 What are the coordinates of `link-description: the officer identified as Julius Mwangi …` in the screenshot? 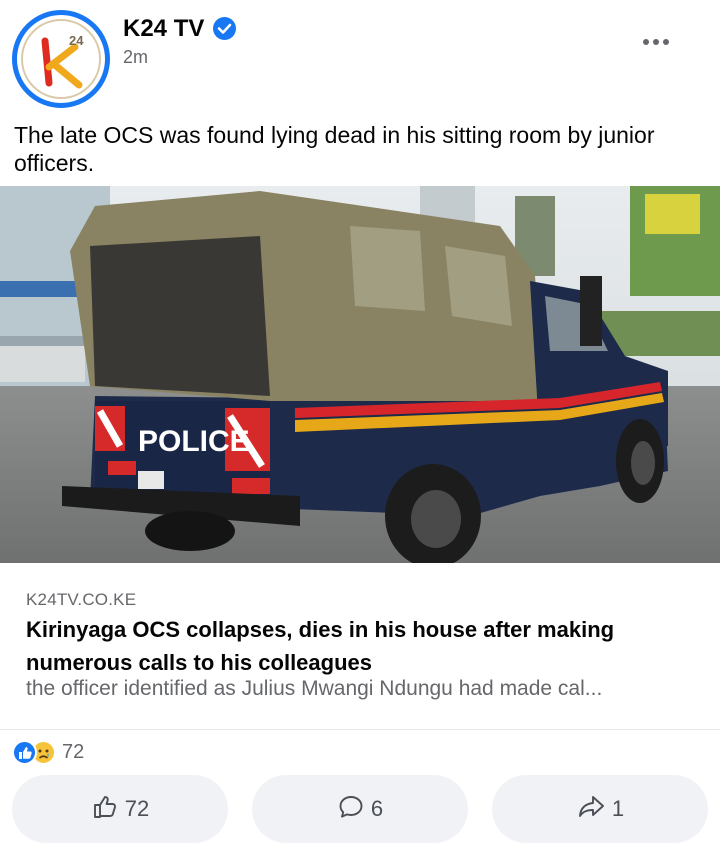 It's located at (314, 688).